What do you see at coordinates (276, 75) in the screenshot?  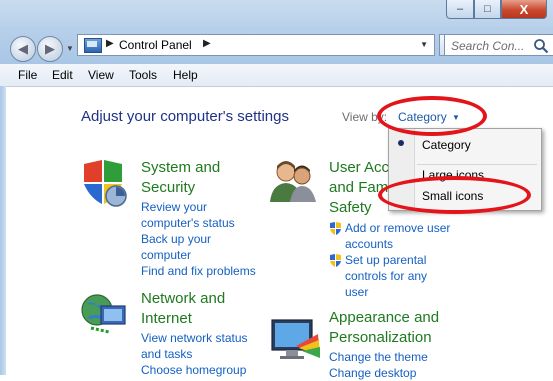 I see `menu-bar: File Edit View Tools Help` at bounding box center [276, 75].